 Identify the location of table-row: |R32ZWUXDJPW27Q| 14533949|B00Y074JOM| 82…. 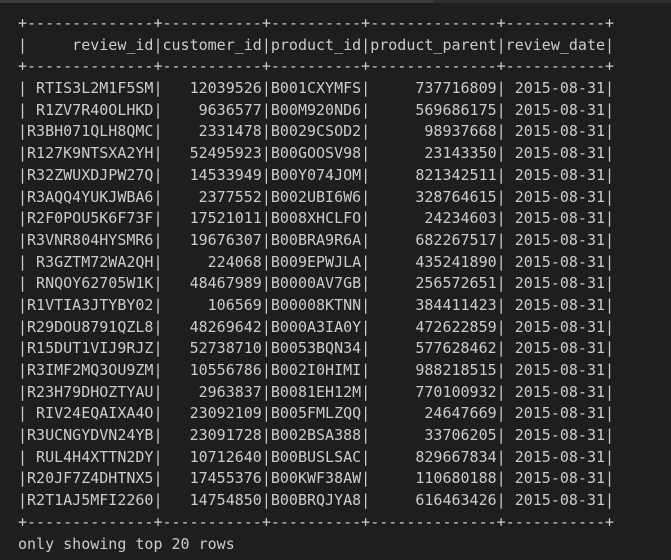
(316, 174).